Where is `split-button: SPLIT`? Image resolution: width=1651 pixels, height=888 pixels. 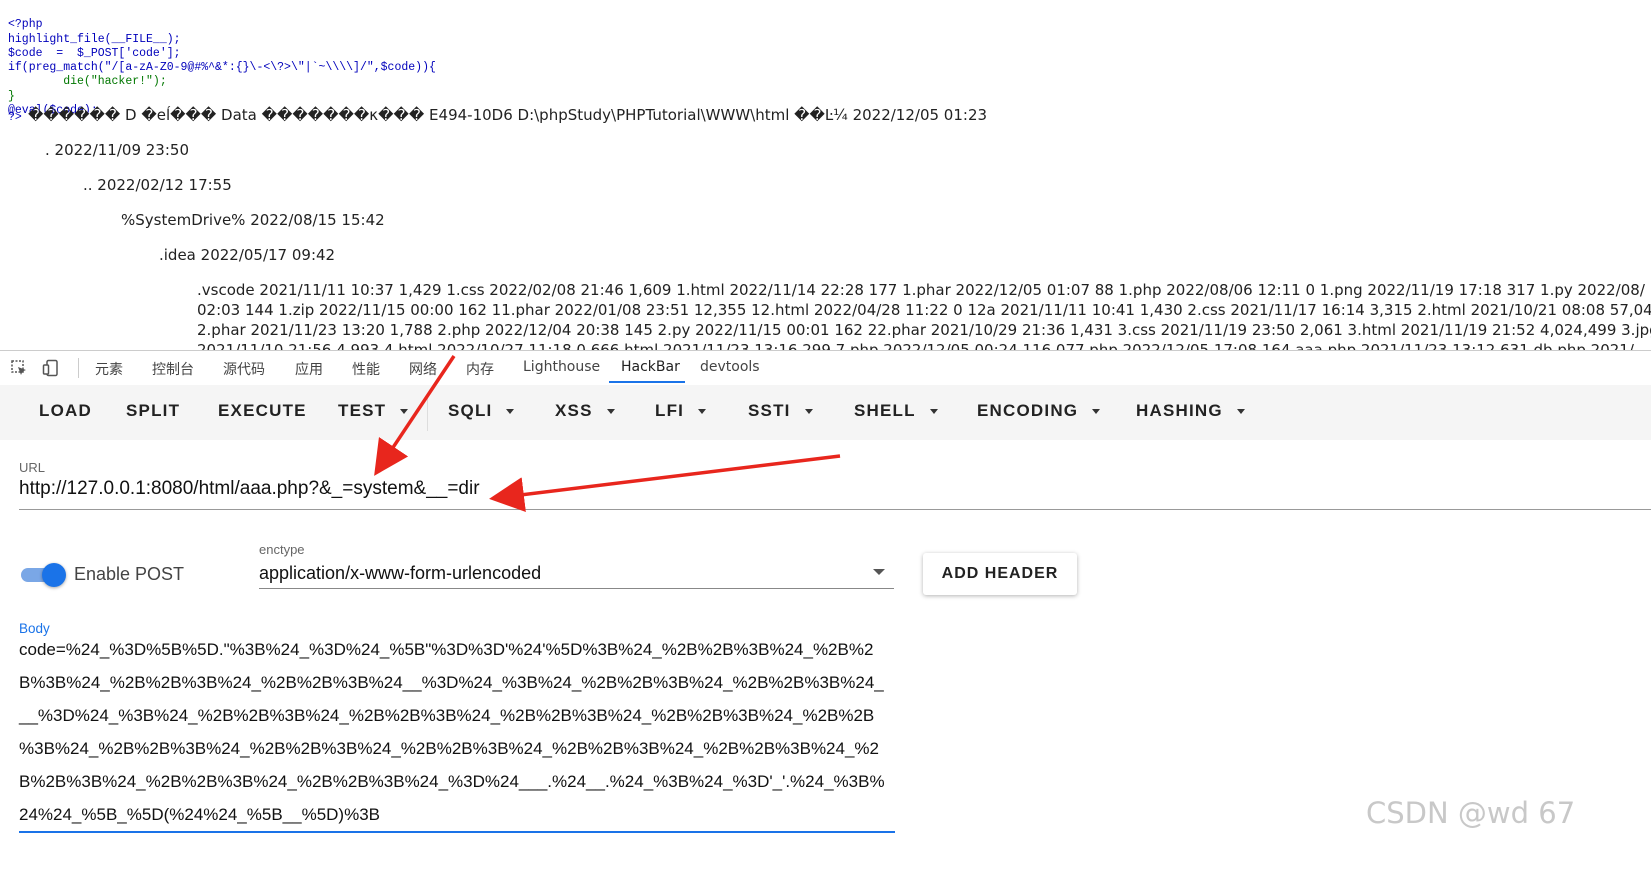
split-button: SPLIT is located at coordinates (153, 411).